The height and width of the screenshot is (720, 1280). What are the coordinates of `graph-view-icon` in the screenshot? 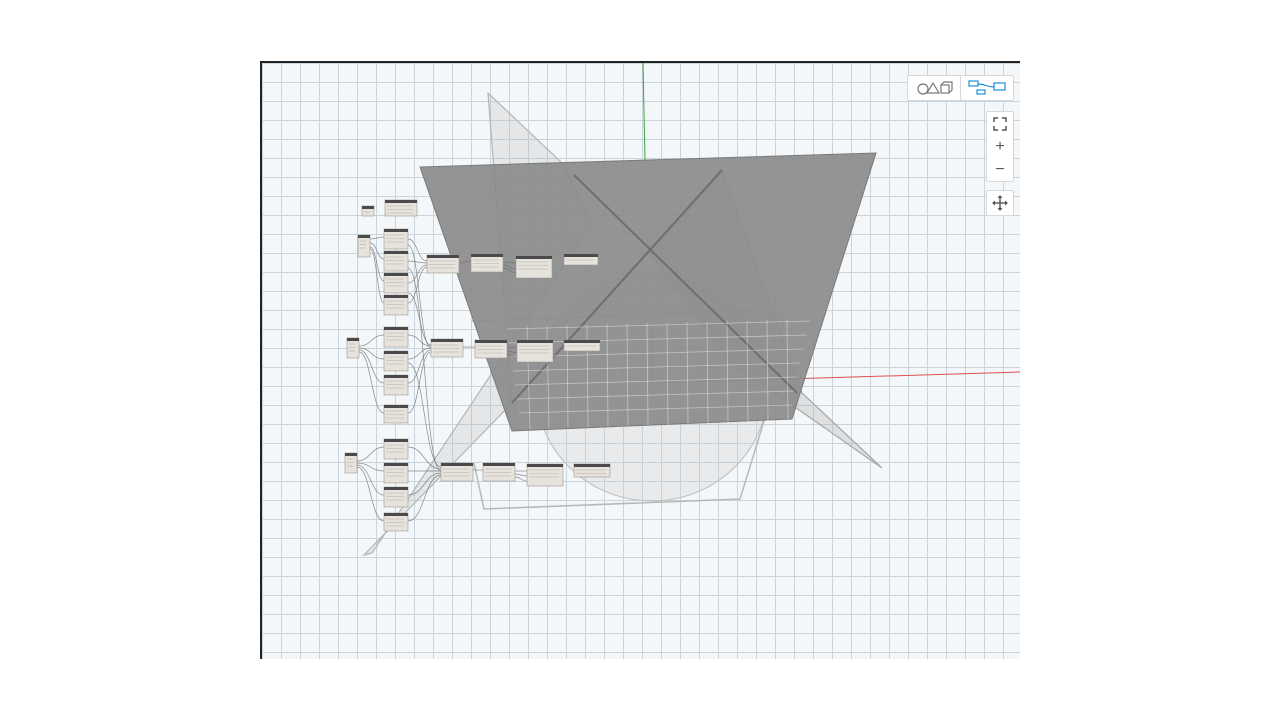 It's located at (987, 87).